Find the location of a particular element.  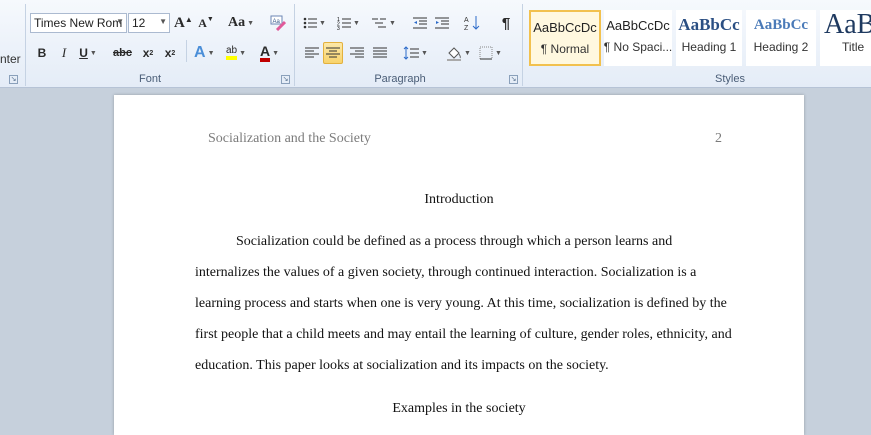

line-spacing-button: ▼ is located at coordinates (415, 53).